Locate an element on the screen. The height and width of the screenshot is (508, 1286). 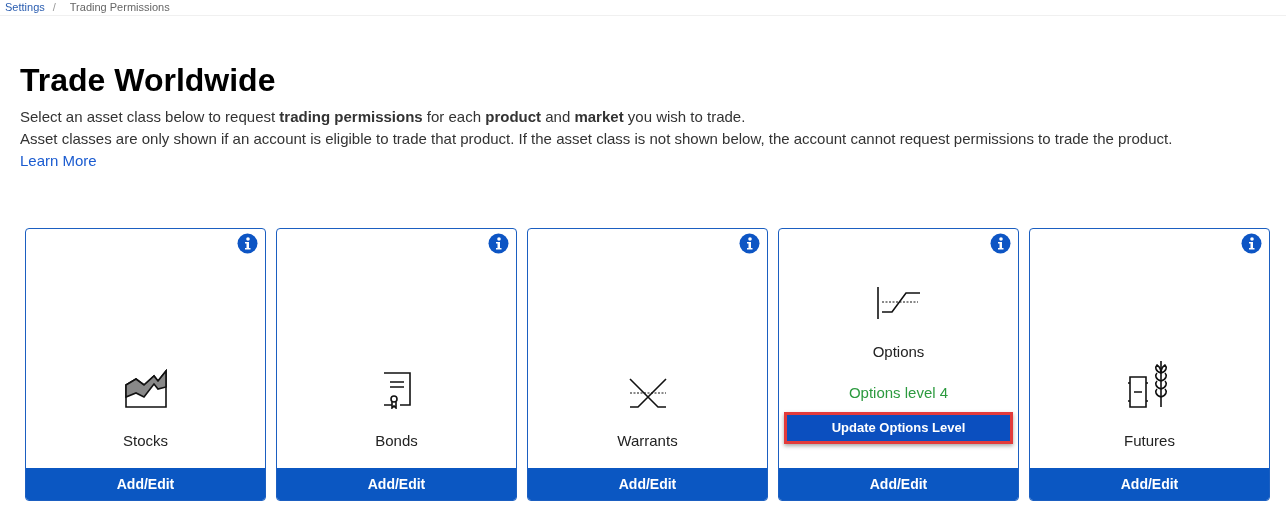
area-chart-icon is located at coordinates (145, 388).